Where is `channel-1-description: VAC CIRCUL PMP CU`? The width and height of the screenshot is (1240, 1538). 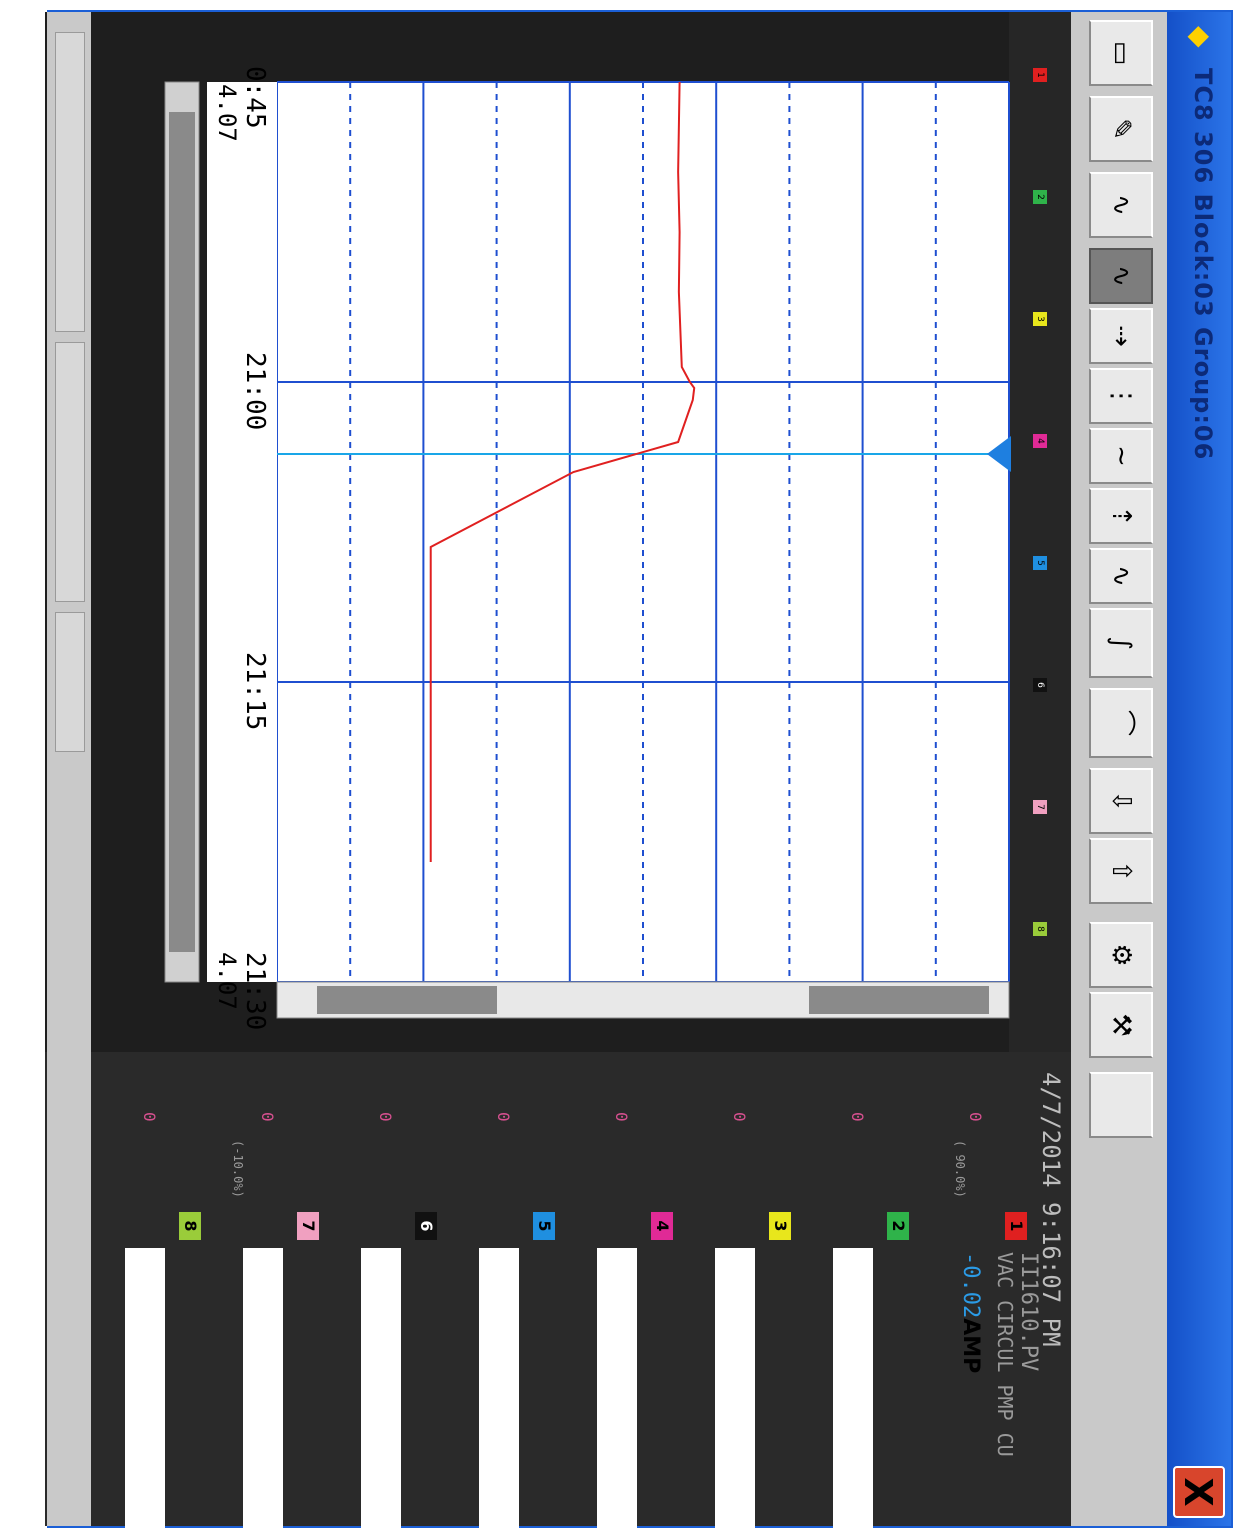
channel-1-description: VAC CIRCUL PMP CU is located at coordinates (1005, 1354).